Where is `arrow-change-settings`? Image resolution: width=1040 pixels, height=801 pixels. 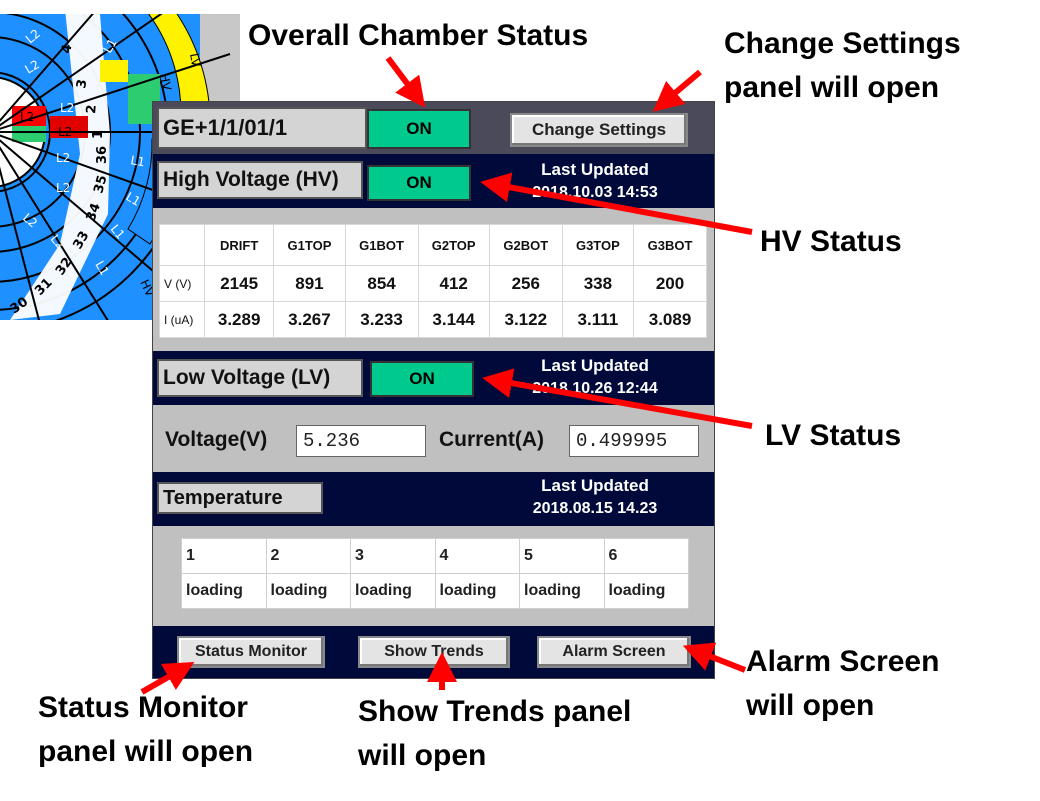
arrow-change-settings is located at coordinates (677, 90).